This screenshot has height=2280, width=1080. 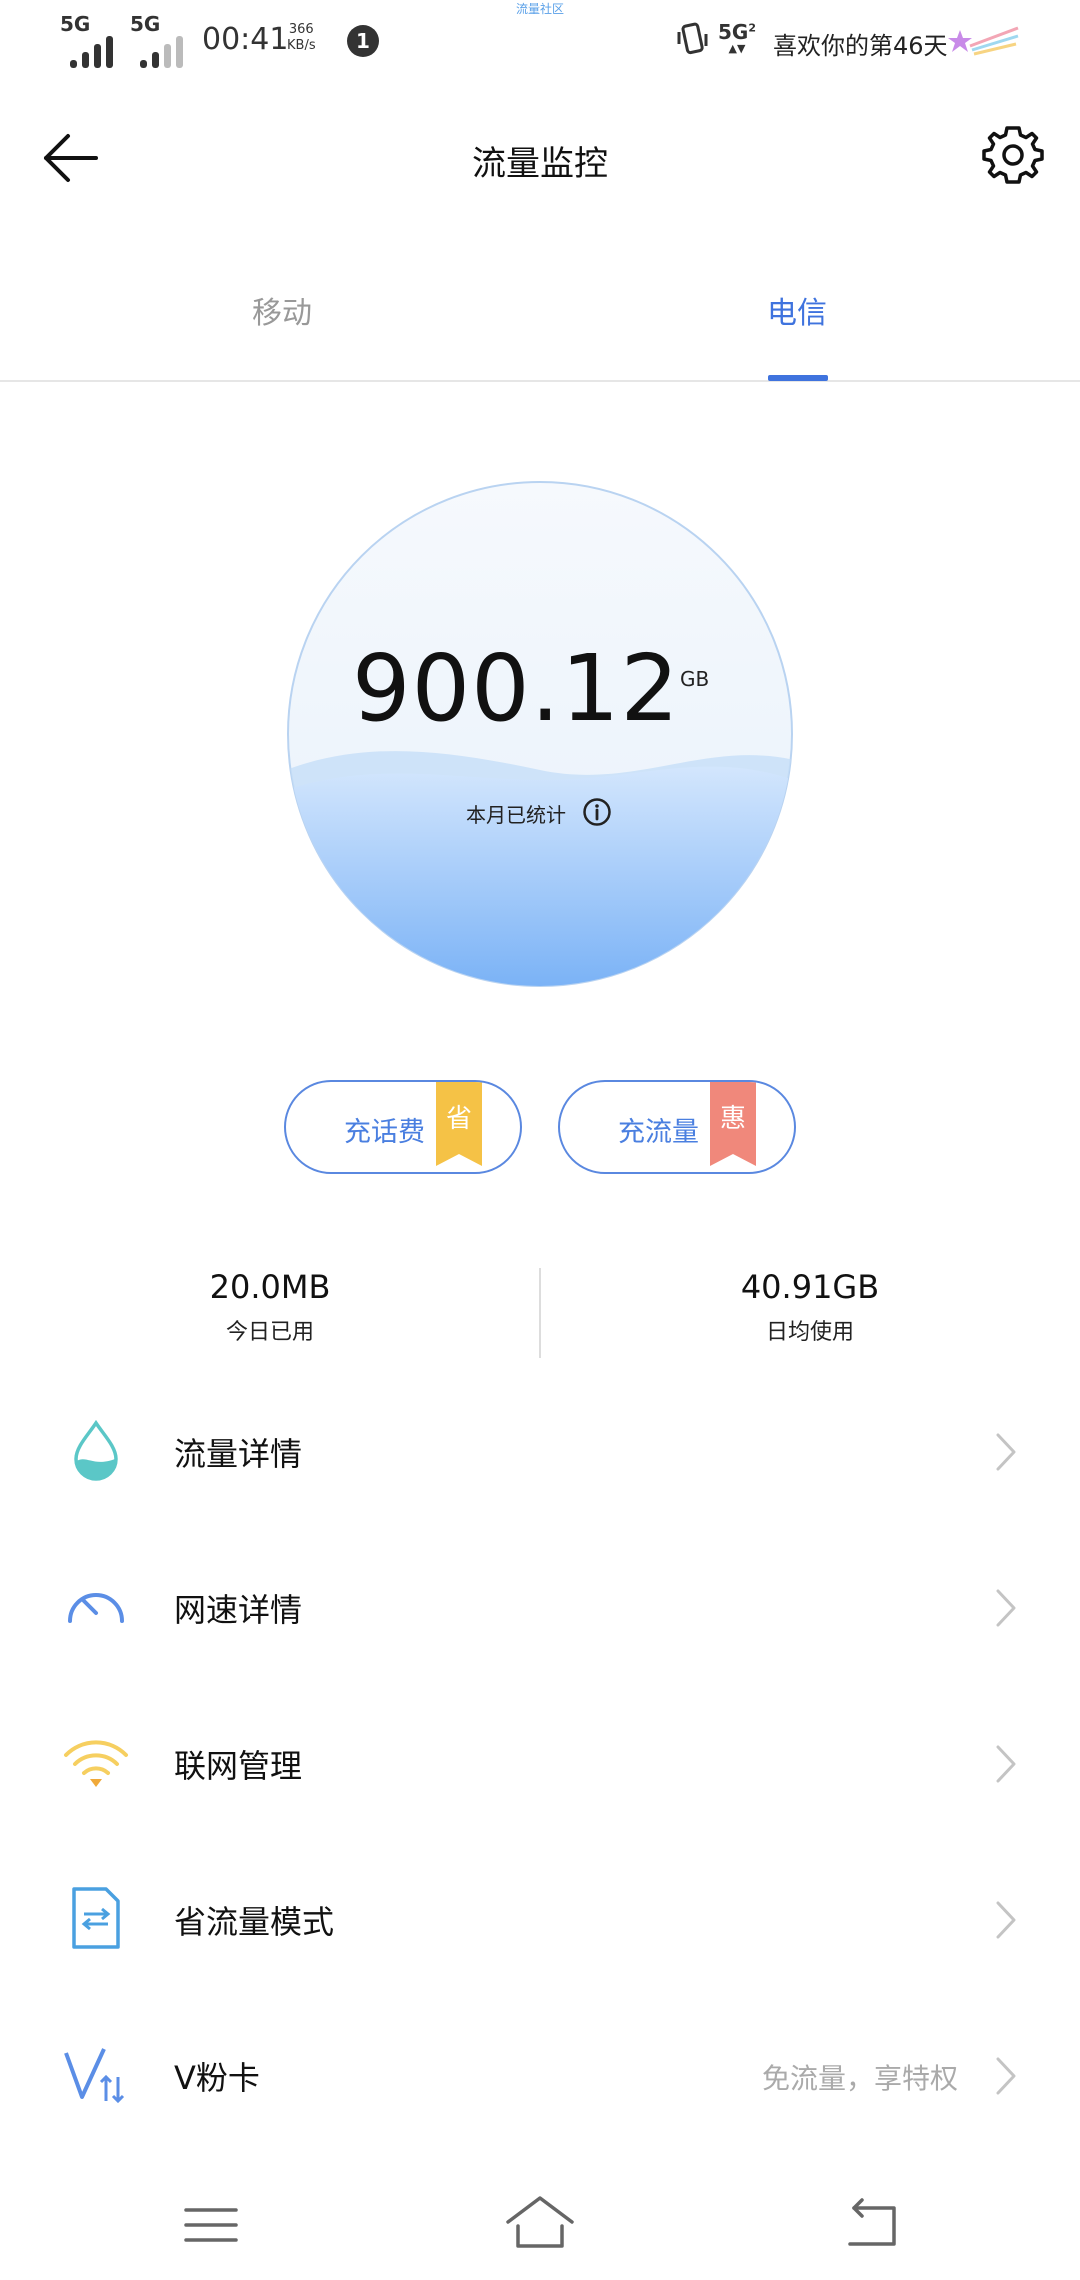 What do you see at coordinates (245, 39) in the screenshot?
I see `status-time: 00:41` at bounding box center [245, 39].